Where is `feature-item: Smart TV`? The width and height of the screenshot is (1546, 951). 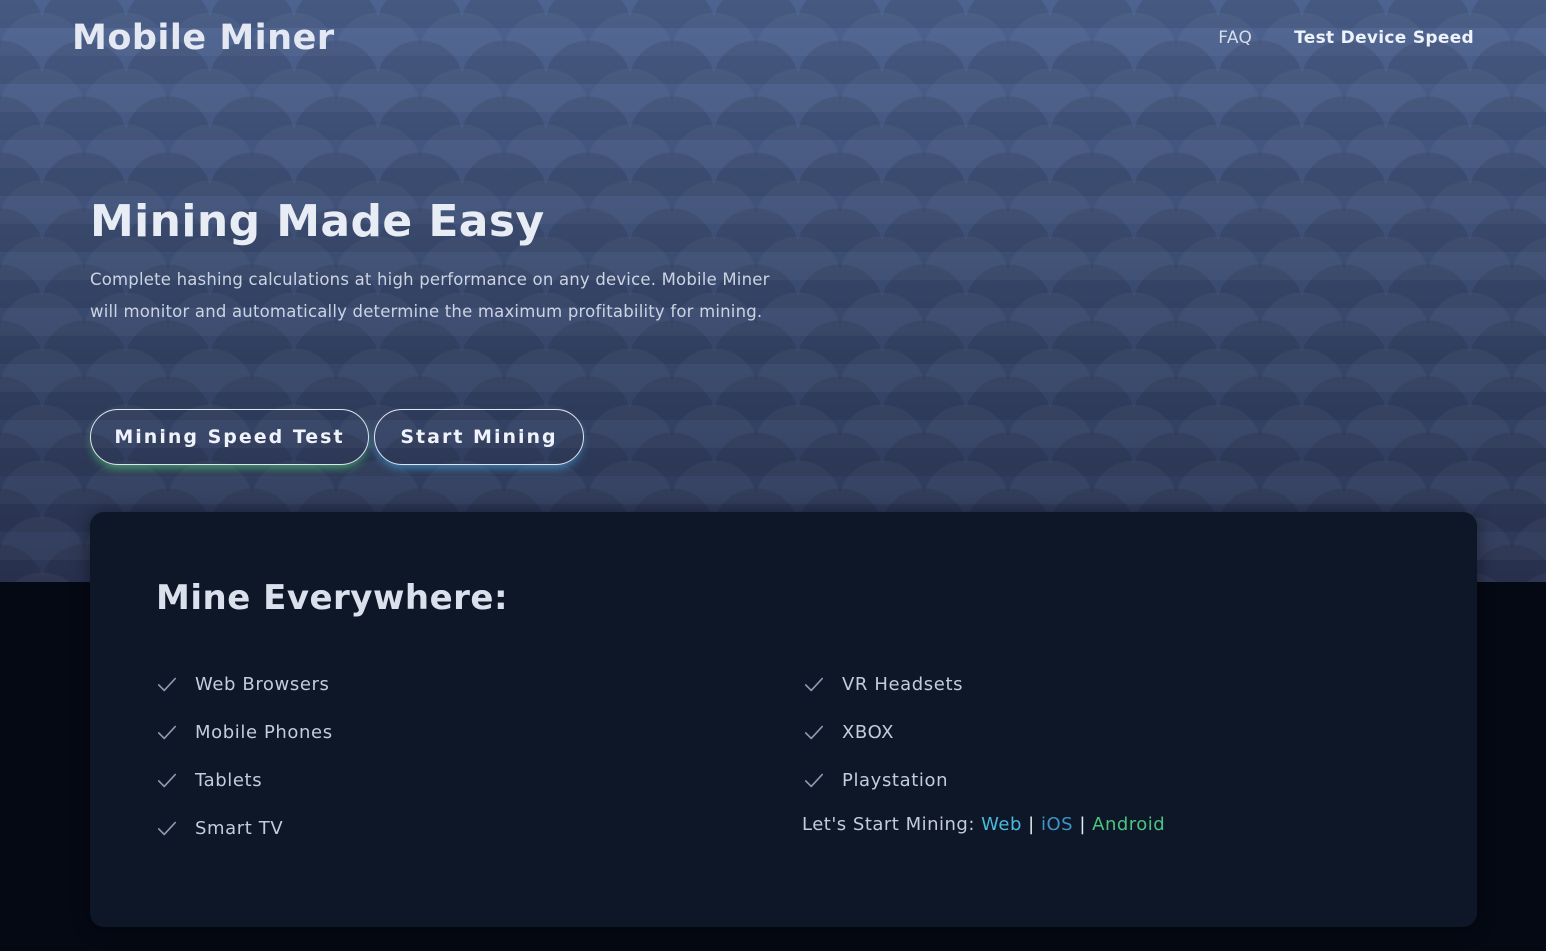
feature-item: Smart TV is located at coordinates (219, 828).